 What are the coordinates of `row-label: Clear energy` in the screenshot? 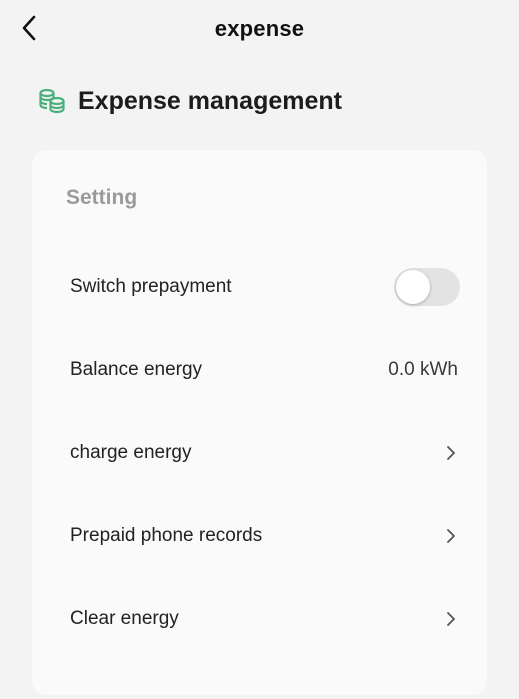 It's located at (124, 618).